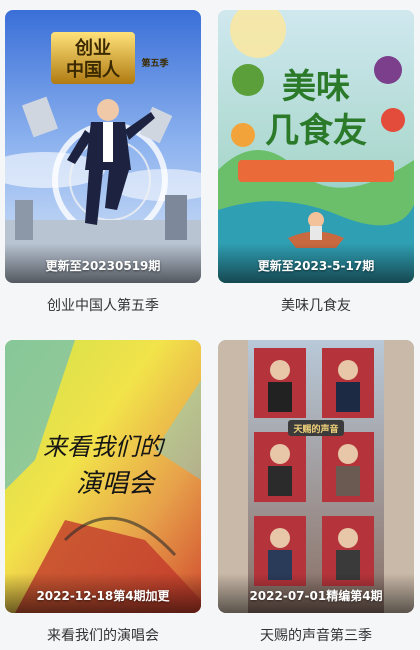  What do you see at coordinates (316, 87) in the screenshot?
I see `poster-title-text: 美味` at bounding box center [316, 87].